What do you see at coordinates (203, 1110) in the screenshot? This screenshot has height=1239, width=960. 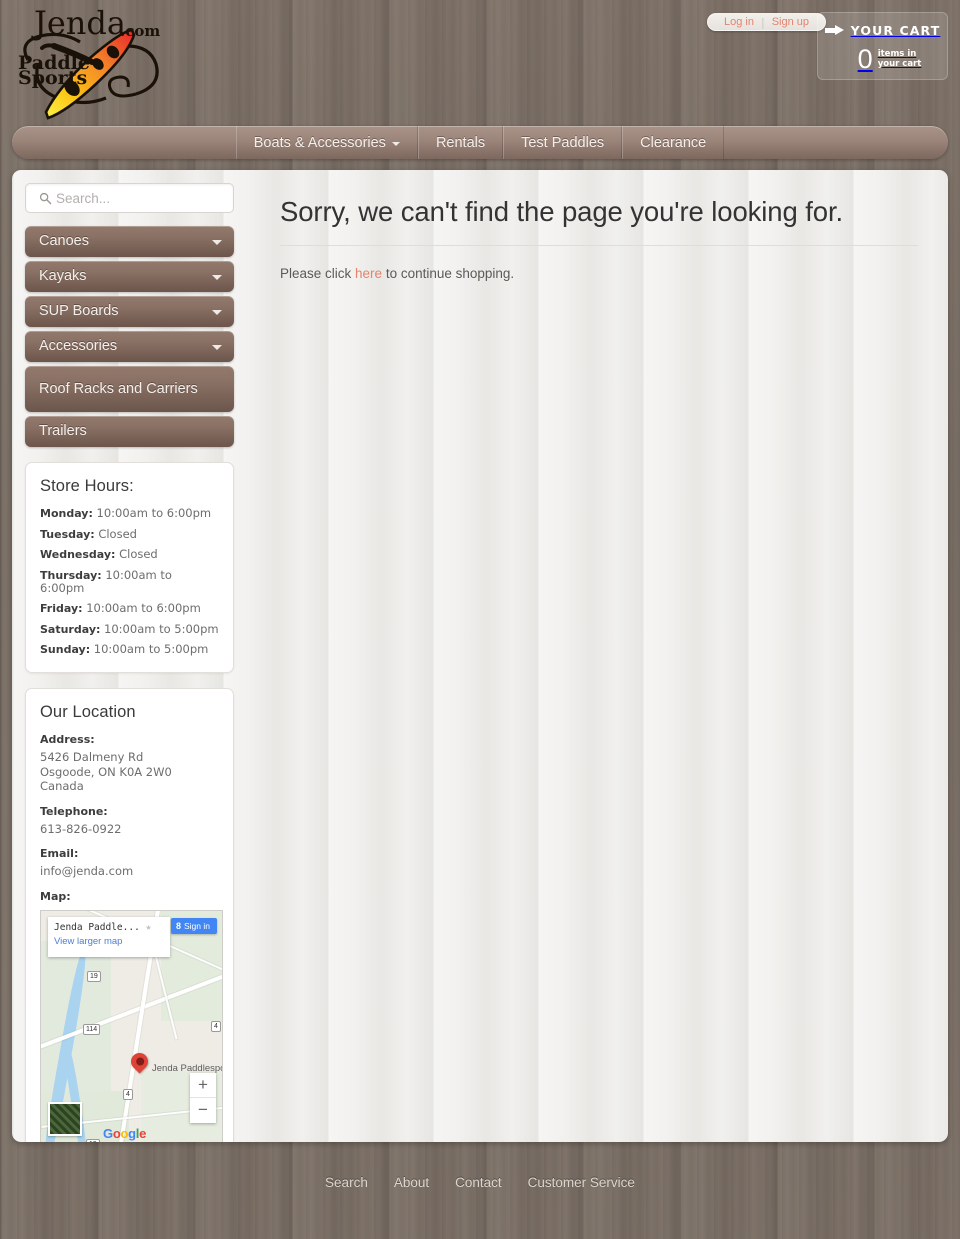 I see `map-zoom-out-button: −` at bounding box center [203, 1110].